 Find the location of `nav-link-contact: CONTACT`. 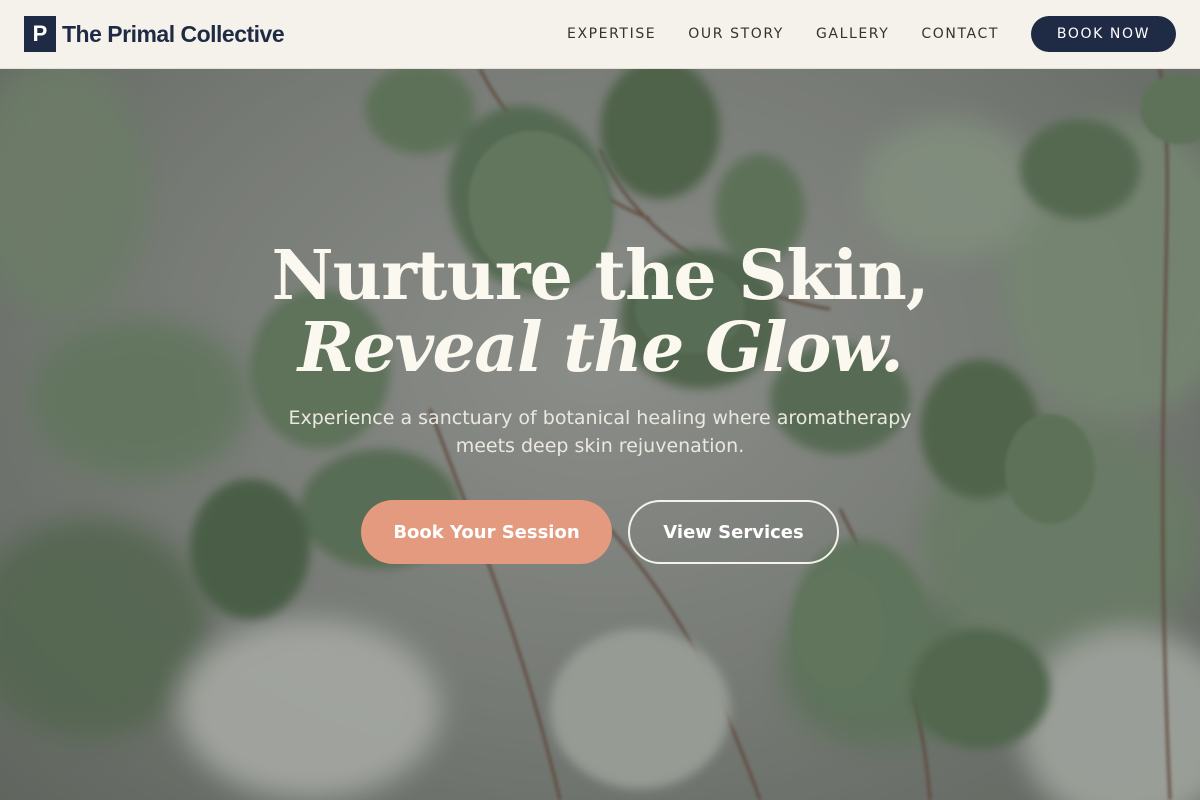

nav-link-contact: CONTACT is located at coordinates (960, 34).